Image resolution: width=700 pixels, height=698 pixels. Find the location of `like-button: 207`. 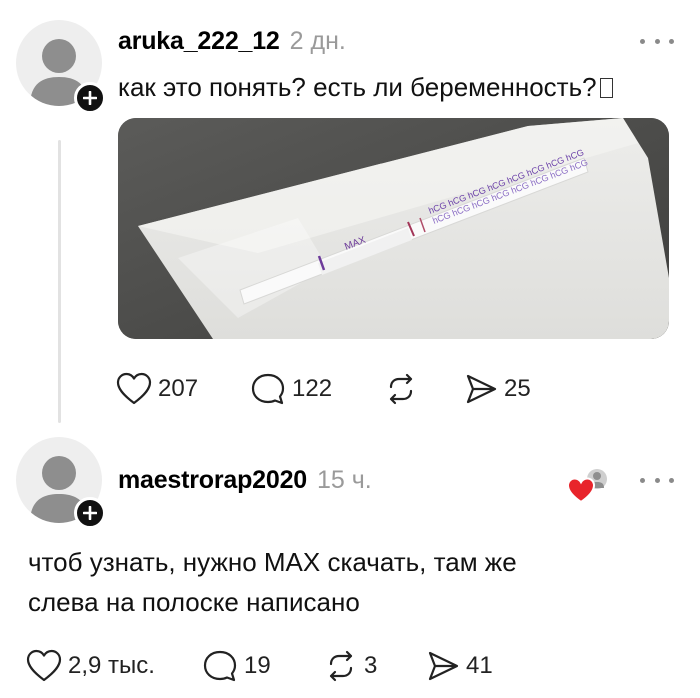

like-button: 207 is located at coordinates (157, 389).